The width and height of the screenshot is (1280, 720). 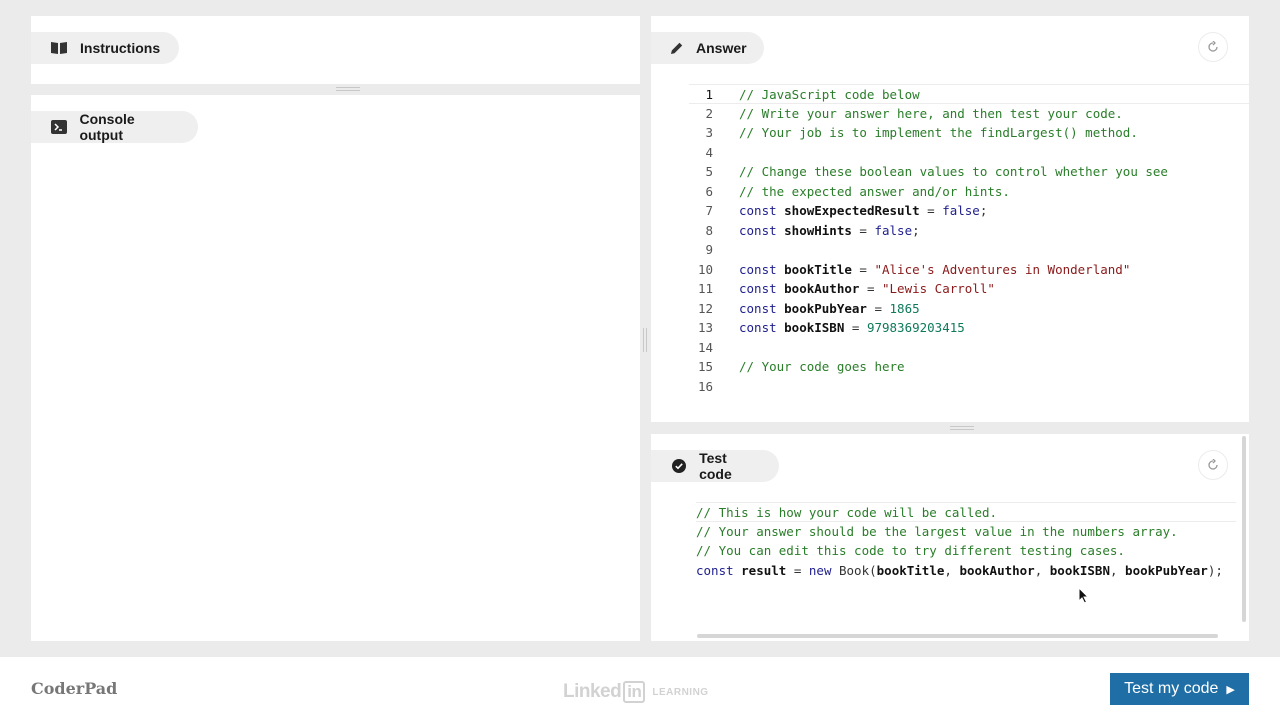 I want to click on answer-code-line: 15 // Your code goes here, so click(x=969, y=367).